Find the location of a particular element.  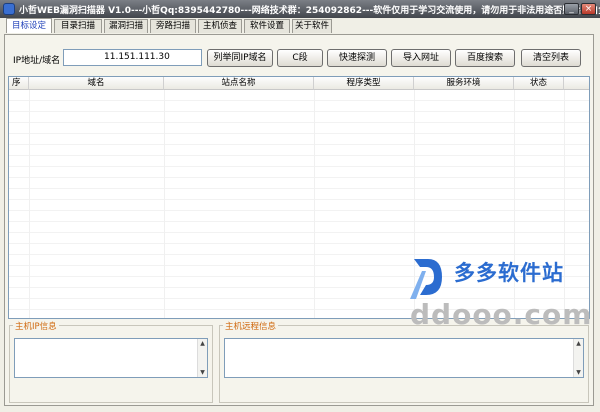

c-segment-button: C段 is located at coordinates (300, 58).